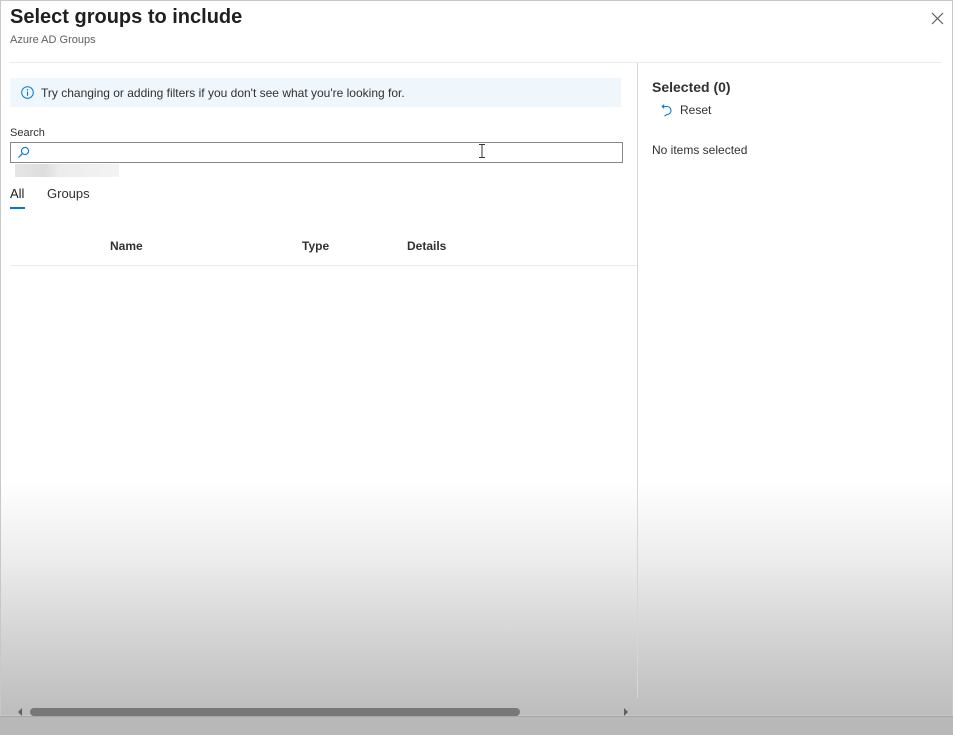 Image resolution: width=953 pixels, height=735 pixels. Describe the element at coordinates (476, 725) in the screenshot. I see `bottom-edge-bar` at that location.